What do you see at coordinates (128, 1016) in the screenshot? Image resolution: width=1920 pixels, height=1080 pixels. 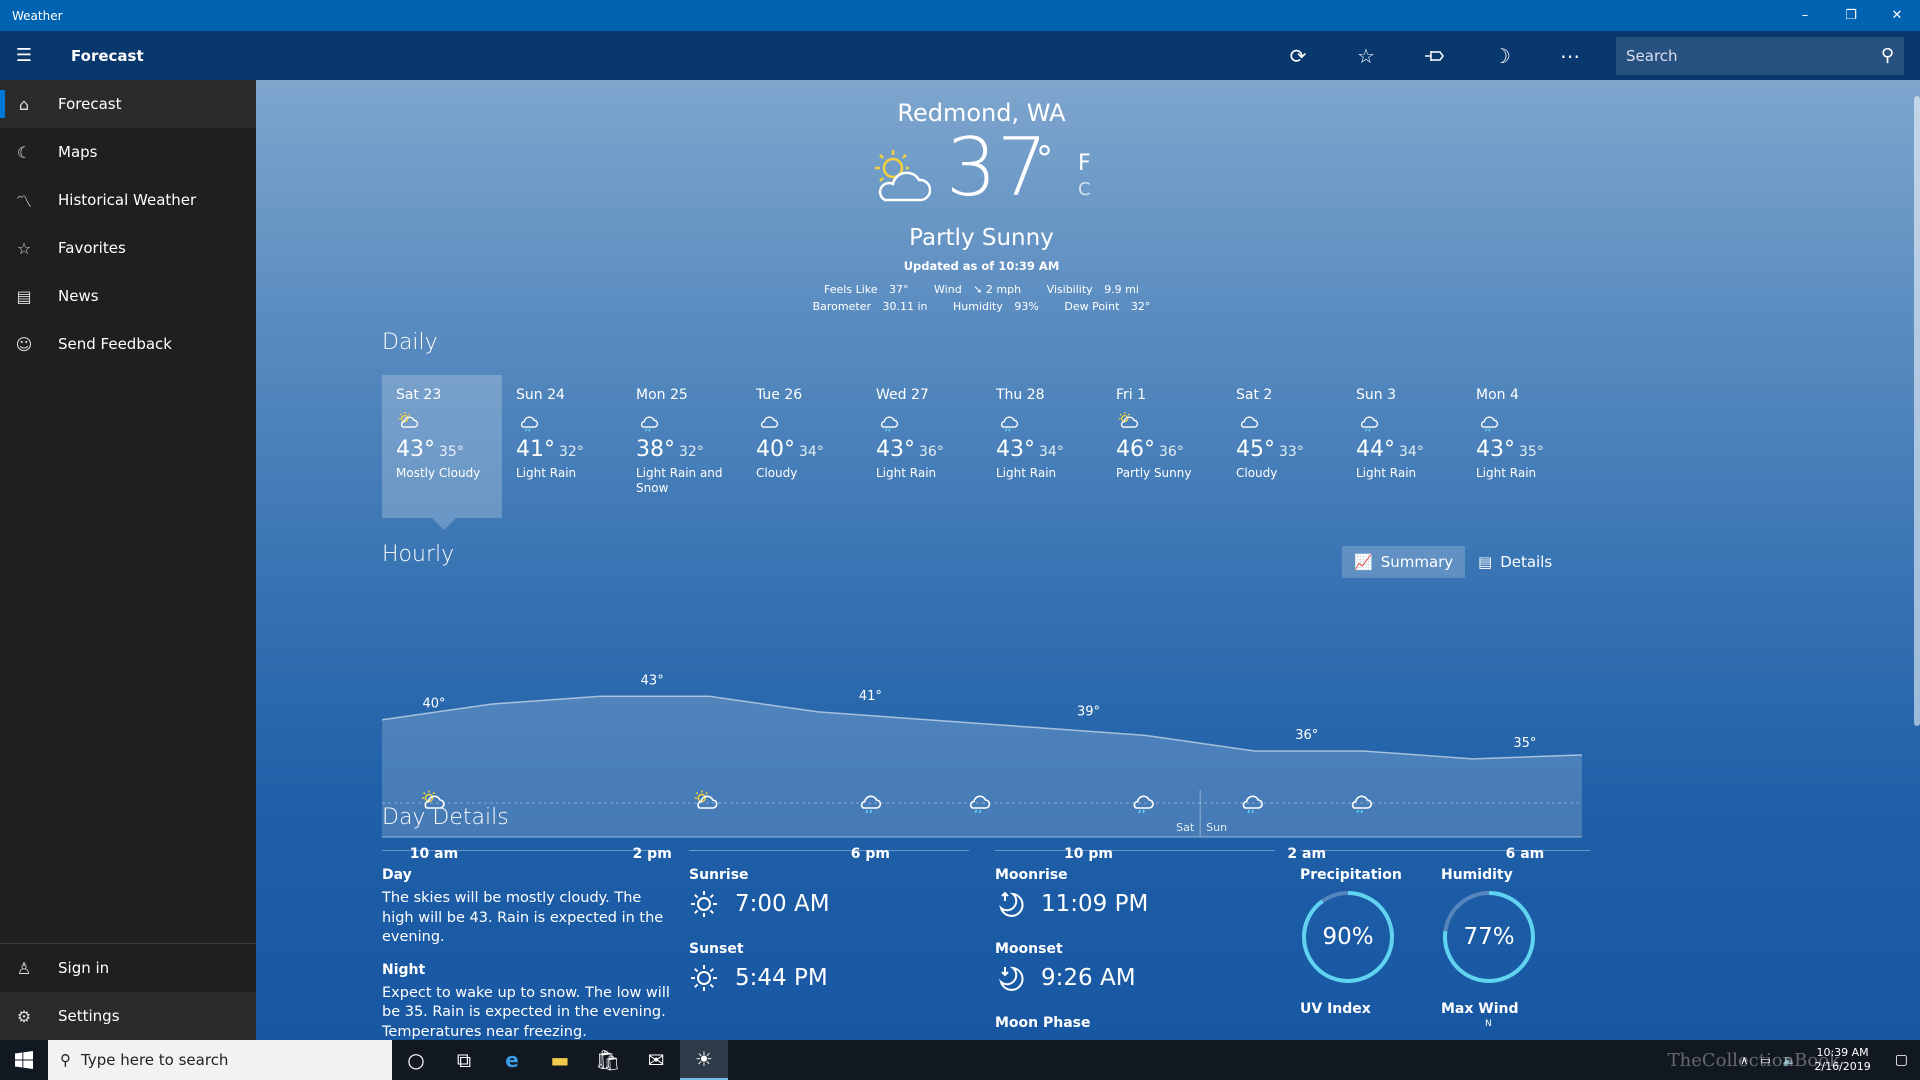 I see `sidebar-item-settings: ⚙ Settings` at bounding box center [128, 1016].